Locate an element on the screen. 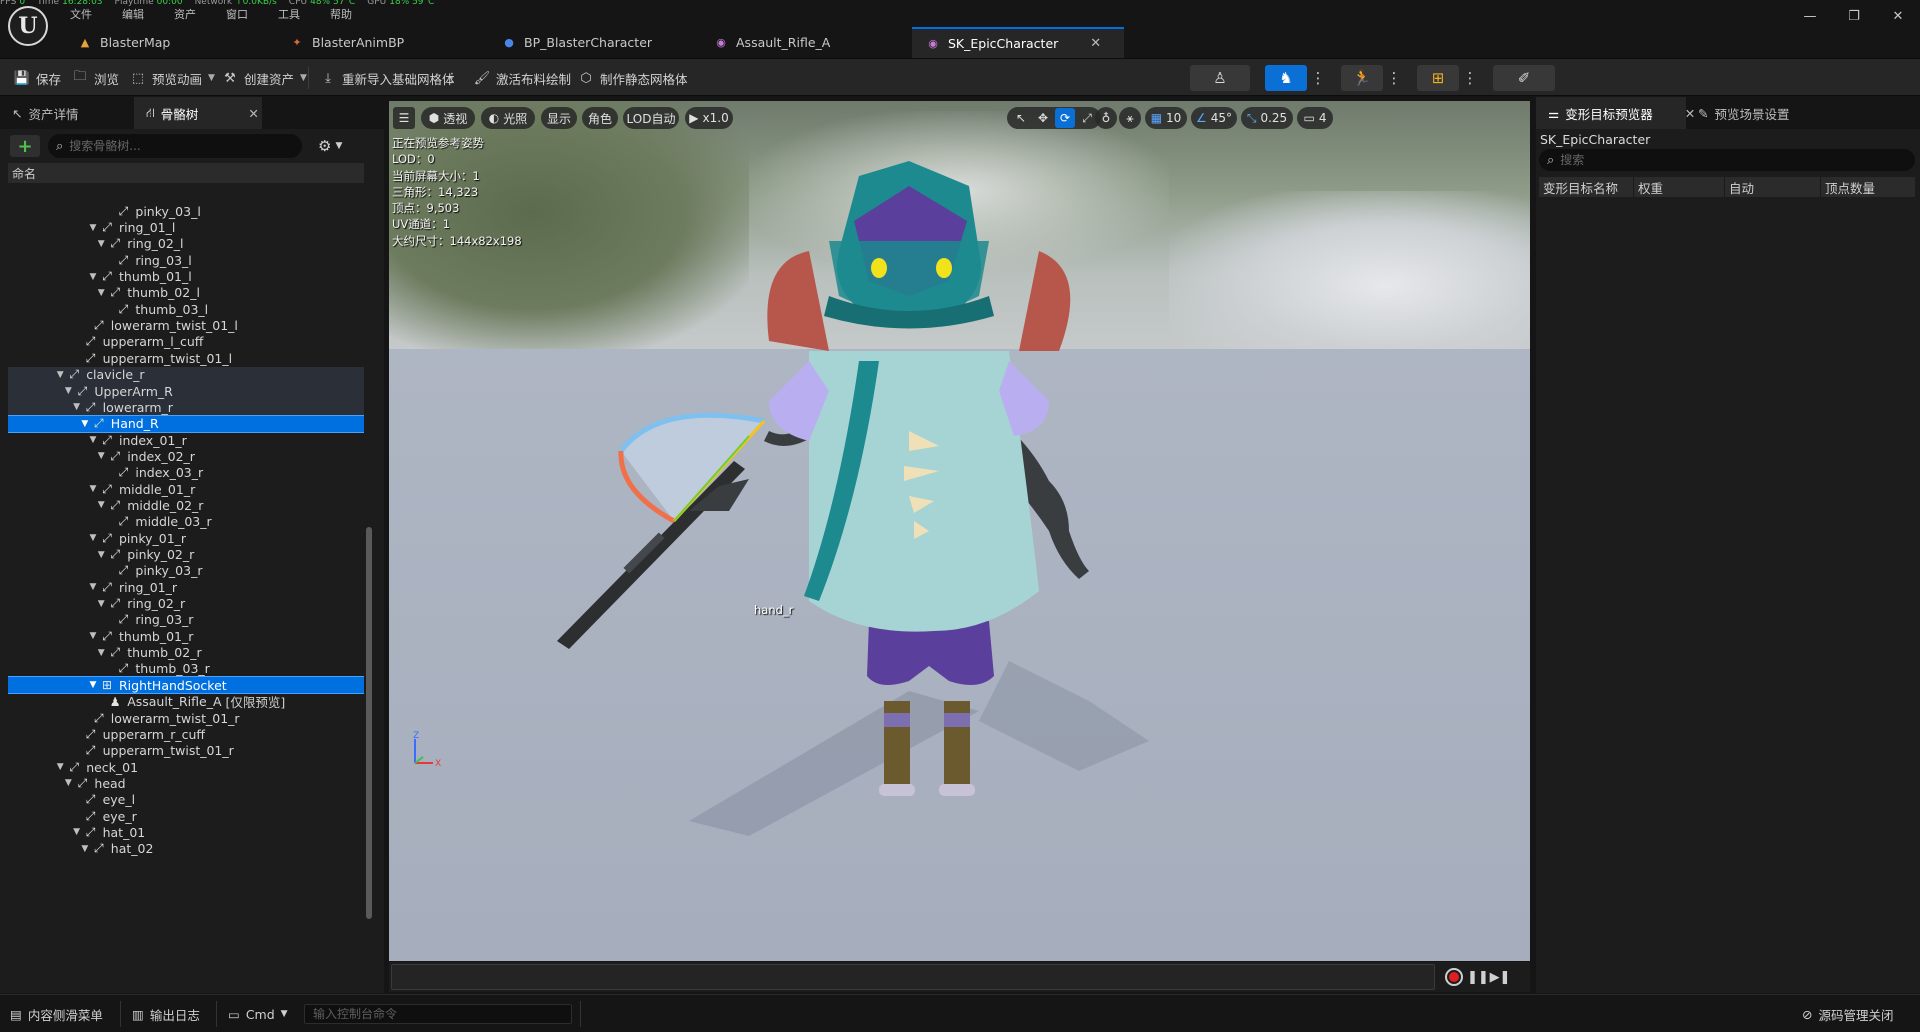 This screenshot has height=1032, width=1920. grid-snap-button: ▦ 10 is located at coordinates (1166, 118).